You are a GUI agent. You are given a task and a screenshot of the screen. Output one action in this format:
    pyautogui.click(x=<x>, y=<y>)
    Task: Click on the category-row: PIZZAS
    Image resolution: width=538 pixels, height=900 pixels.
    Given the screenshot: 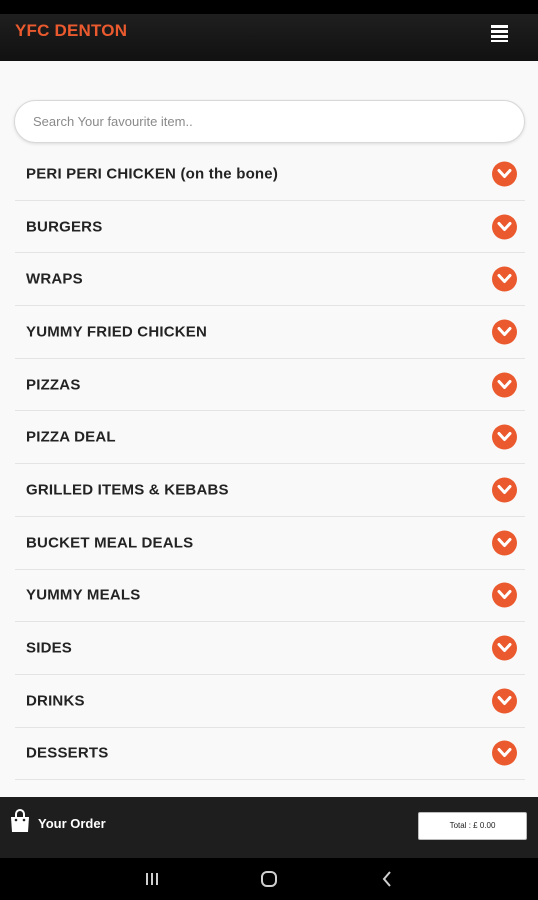 What is the action you would take?
    pyautogui.click(x=270, y=385)
    